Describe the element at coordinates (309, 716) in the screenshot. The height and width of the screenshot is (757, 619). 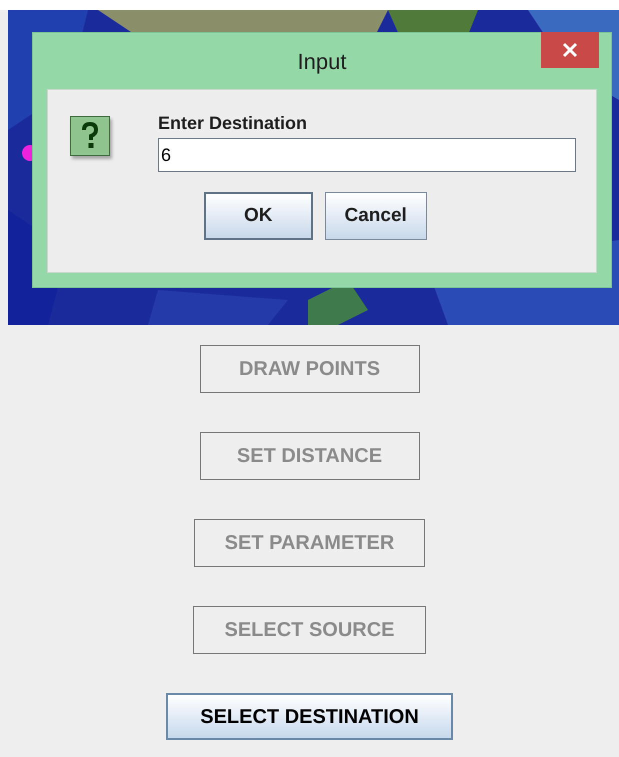
I see `action-button: SELECT DESTINATION` at that location.